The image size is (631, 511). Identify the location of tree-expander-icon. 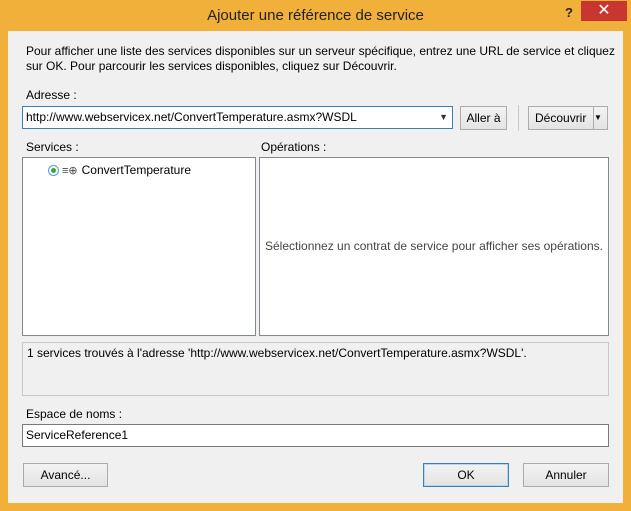
(53, 170).